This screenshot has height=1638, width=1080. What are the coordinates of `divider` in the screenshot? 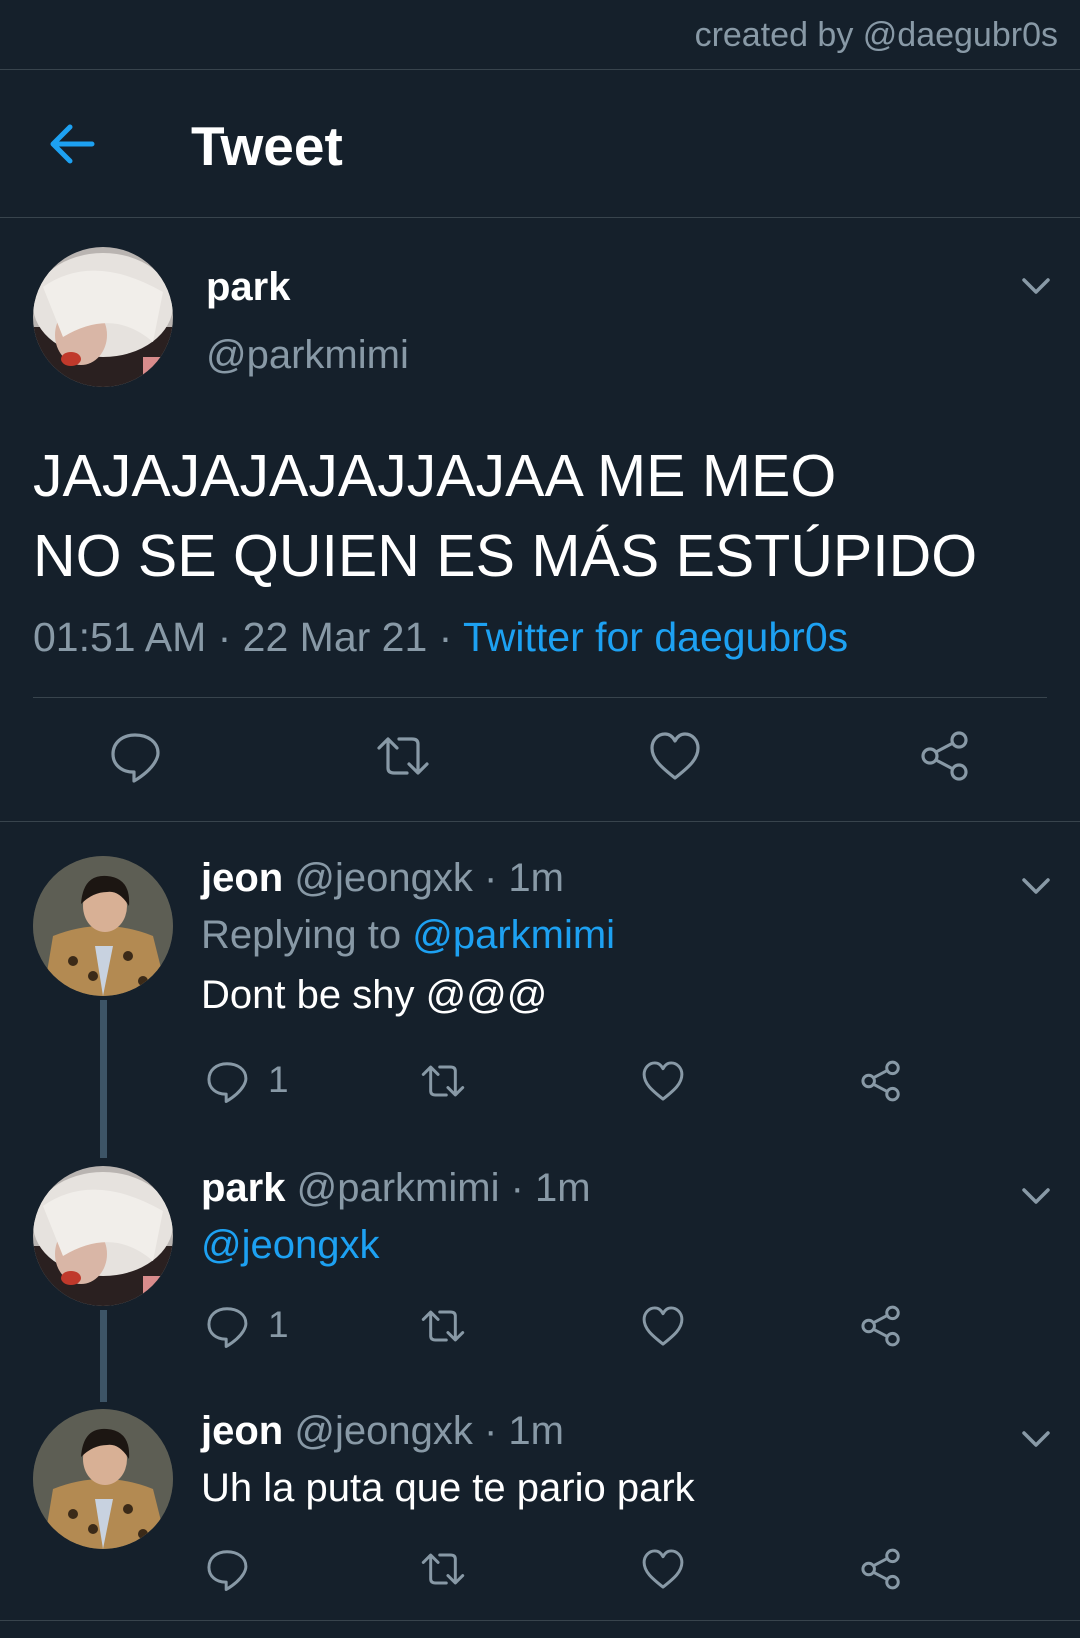 It's located at (540, 697).